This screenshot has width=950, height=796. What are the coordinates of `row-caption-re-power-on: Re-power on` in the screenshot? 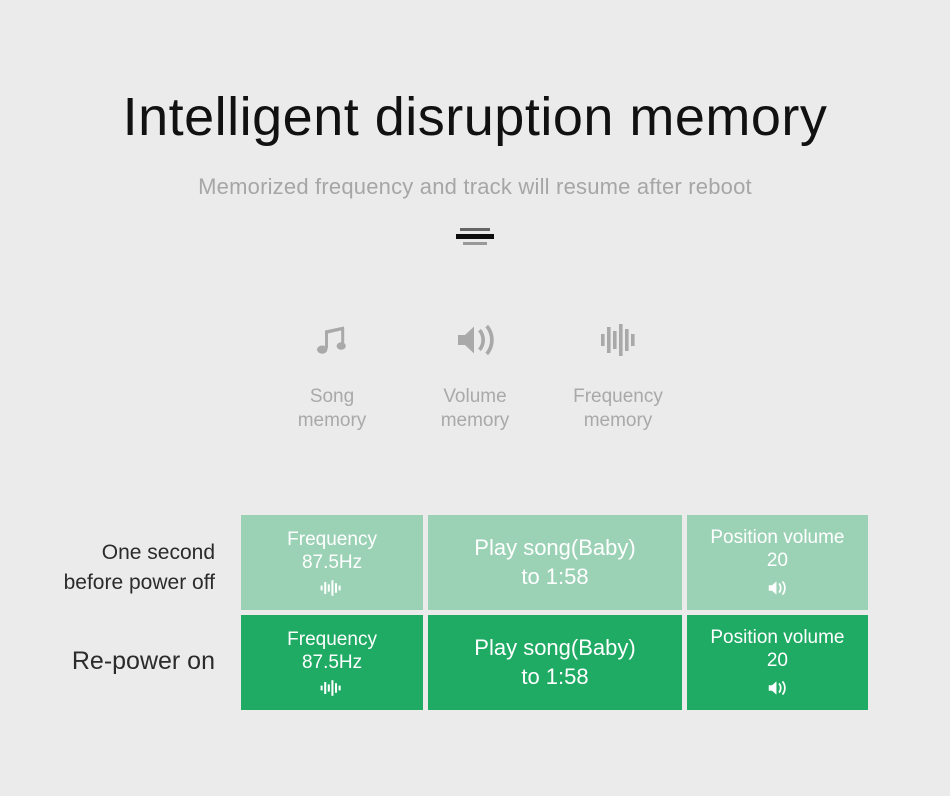 It's located at (143, 661).